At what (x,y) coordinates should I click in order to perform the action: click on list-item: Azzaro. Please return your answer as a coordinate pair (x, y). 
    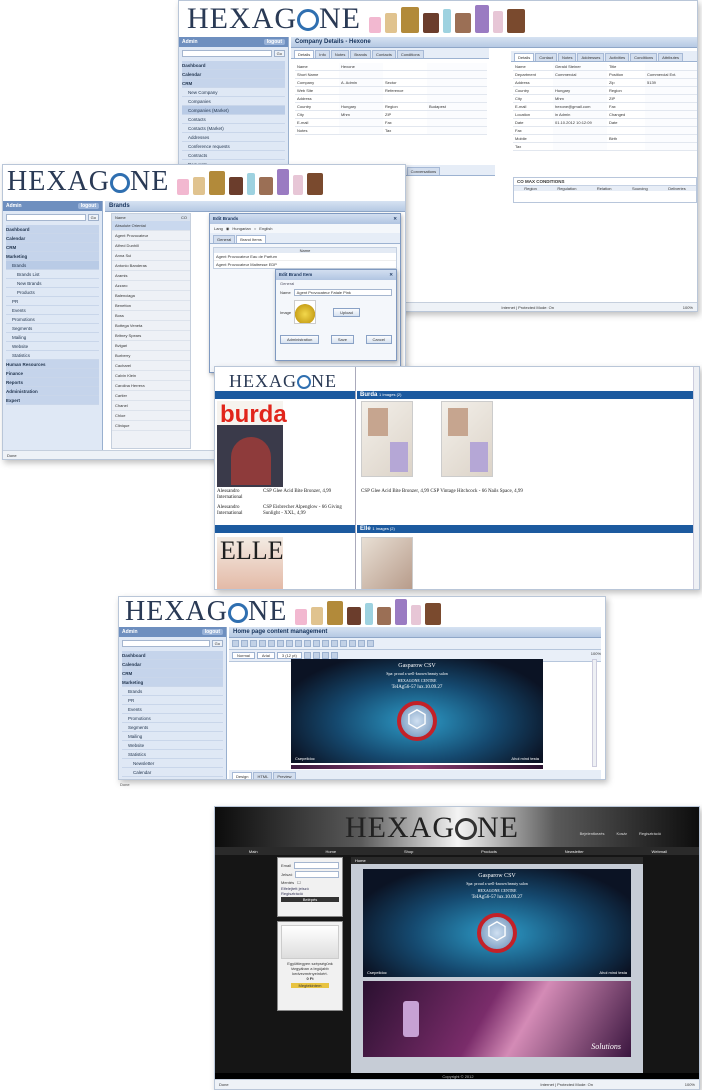
    Looking at the image, I should click on (151, 286).